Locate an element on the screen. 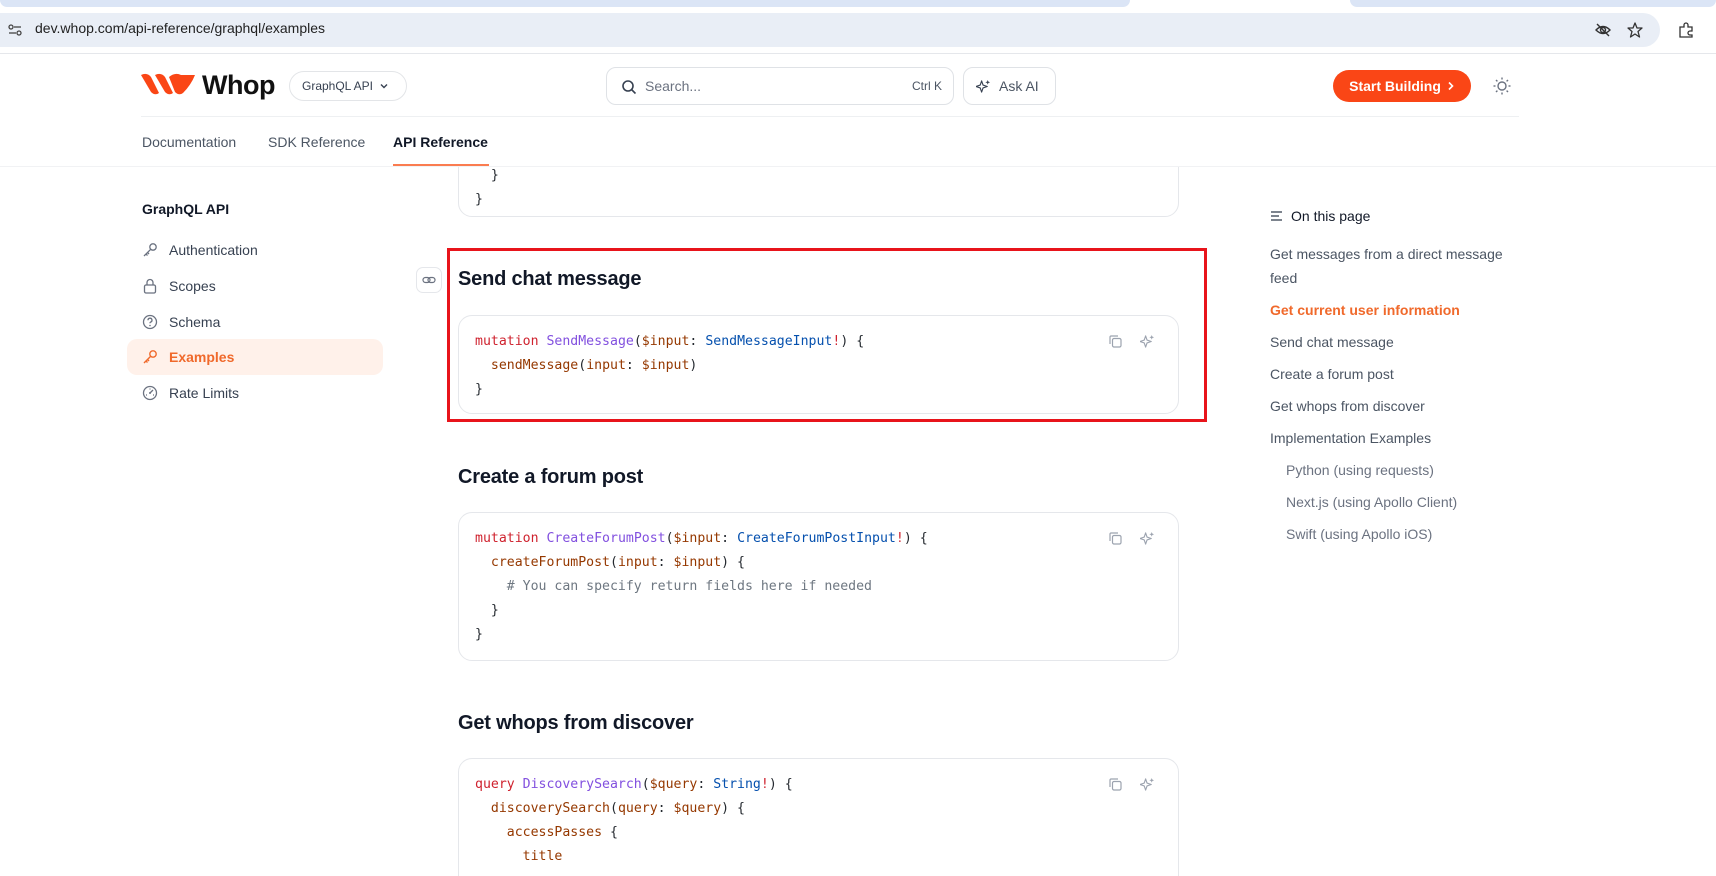  topnav-sdk-reference: SDK Reference is located at coordinates (316, 142).